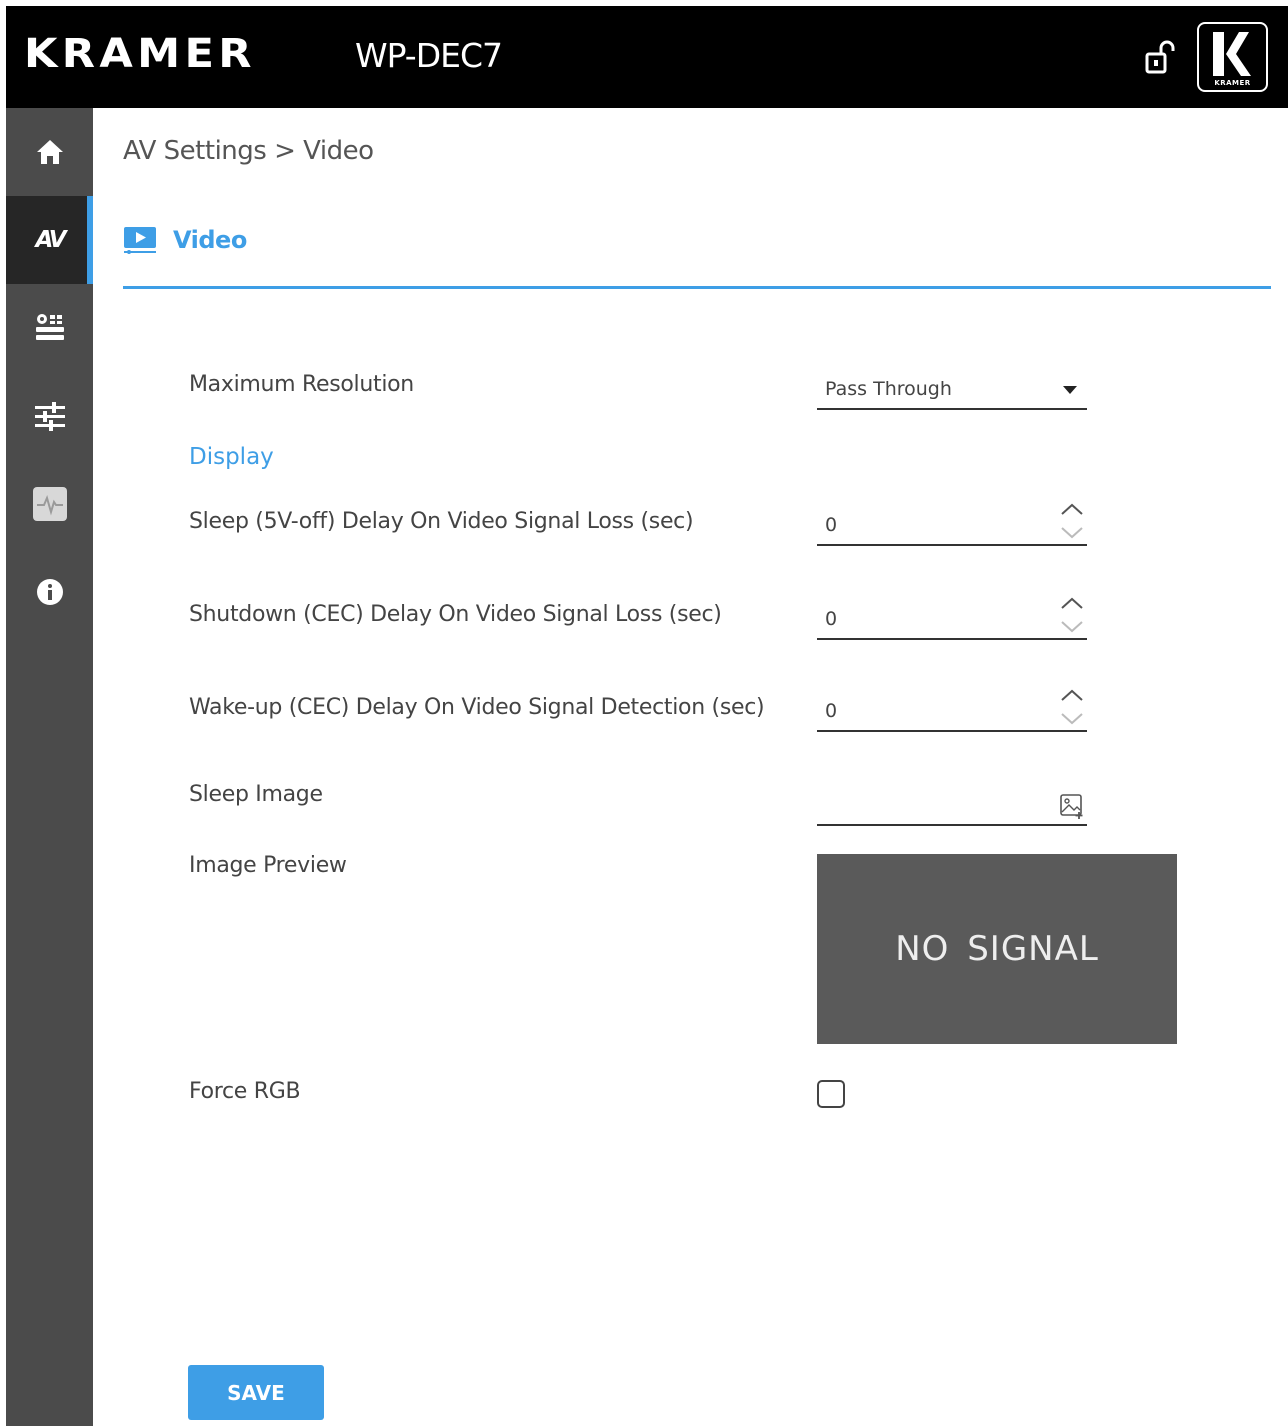 The width and height of the screenshot is (1288, 1426). I want to click on sidebar-item-diagnostics, so click(49, 504).